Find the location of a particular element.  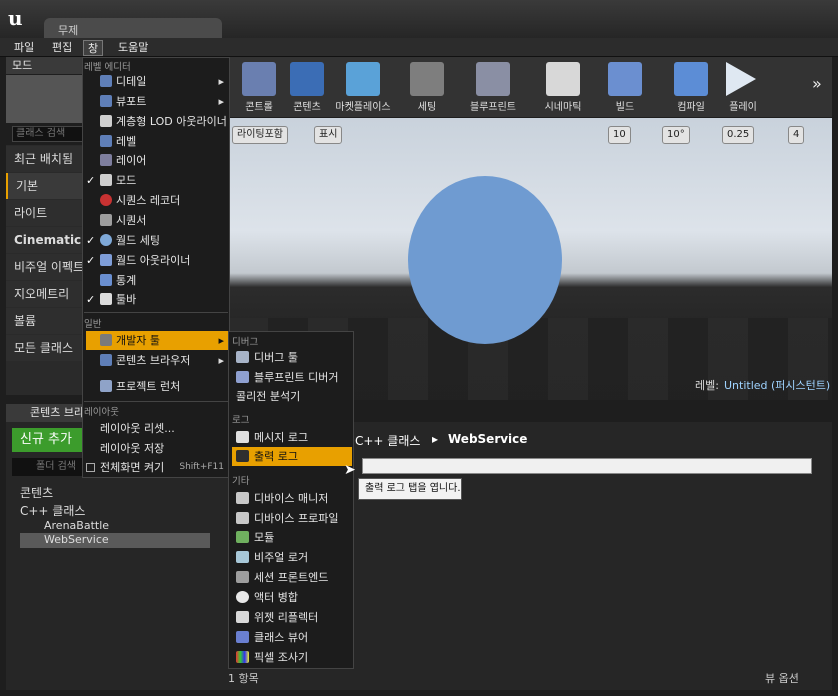

menu-help: 도움말 is located at coordinates (133, 48).